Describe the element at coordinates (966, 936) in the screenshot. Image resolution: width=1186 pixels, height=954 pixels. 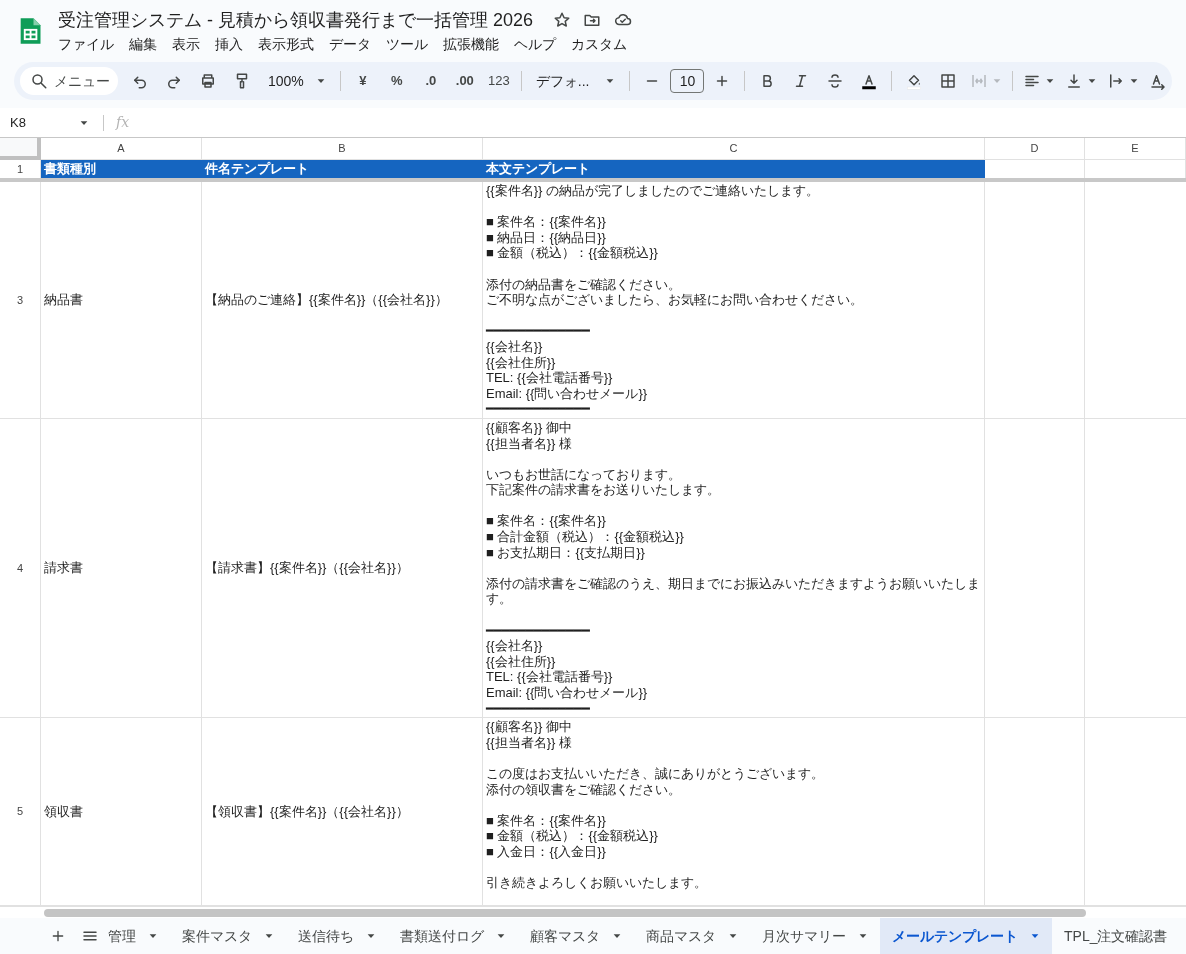
I see `sheet-tab: メールテンプレート` at that location.